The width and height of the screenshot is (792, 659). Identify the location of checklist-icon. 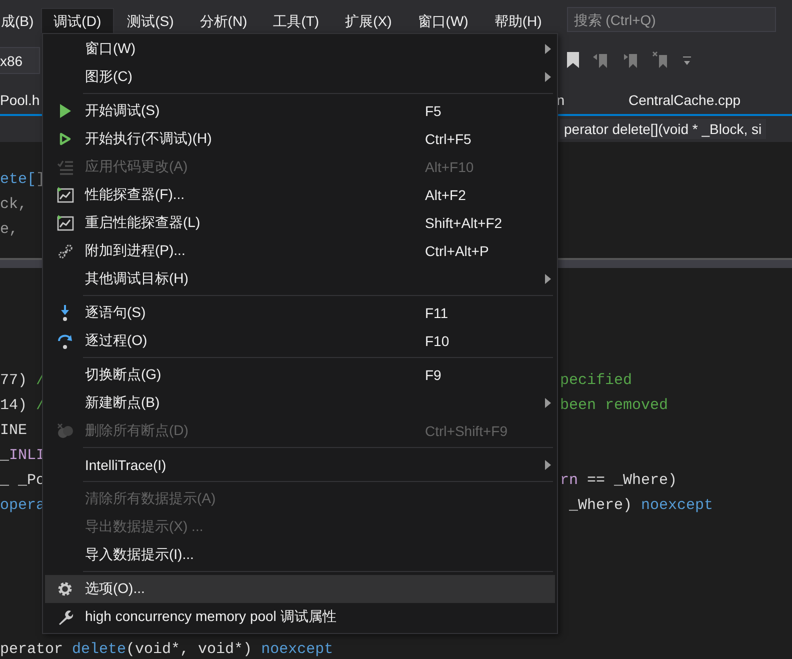
(65, 167).